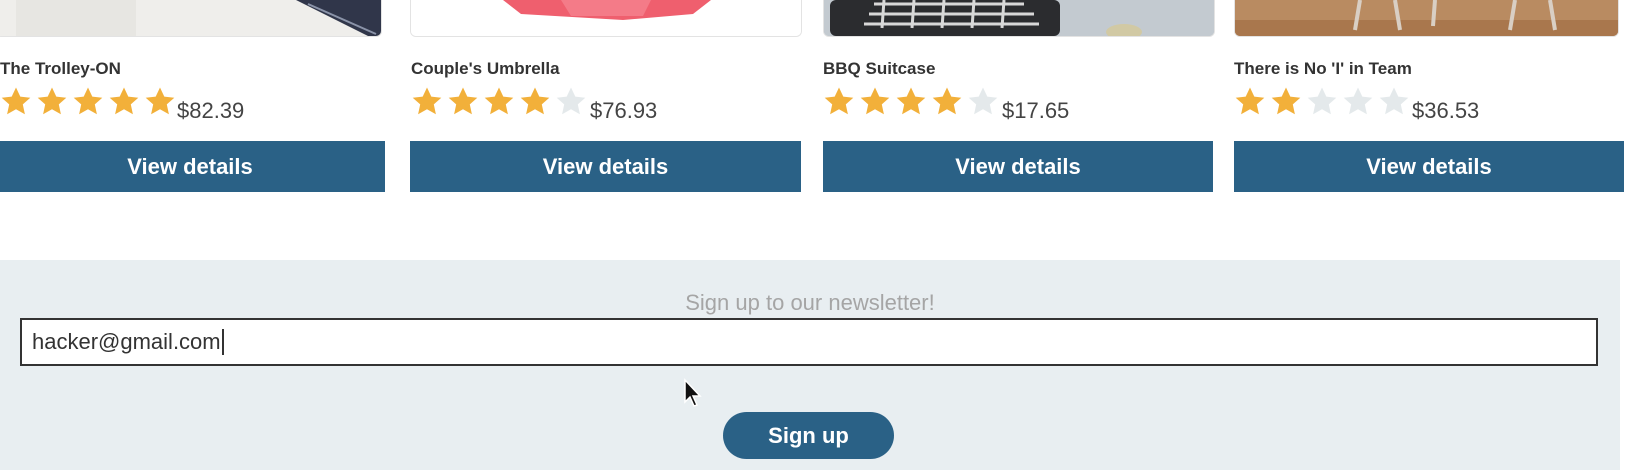  I want to click on text-caret, so click(222, 342).